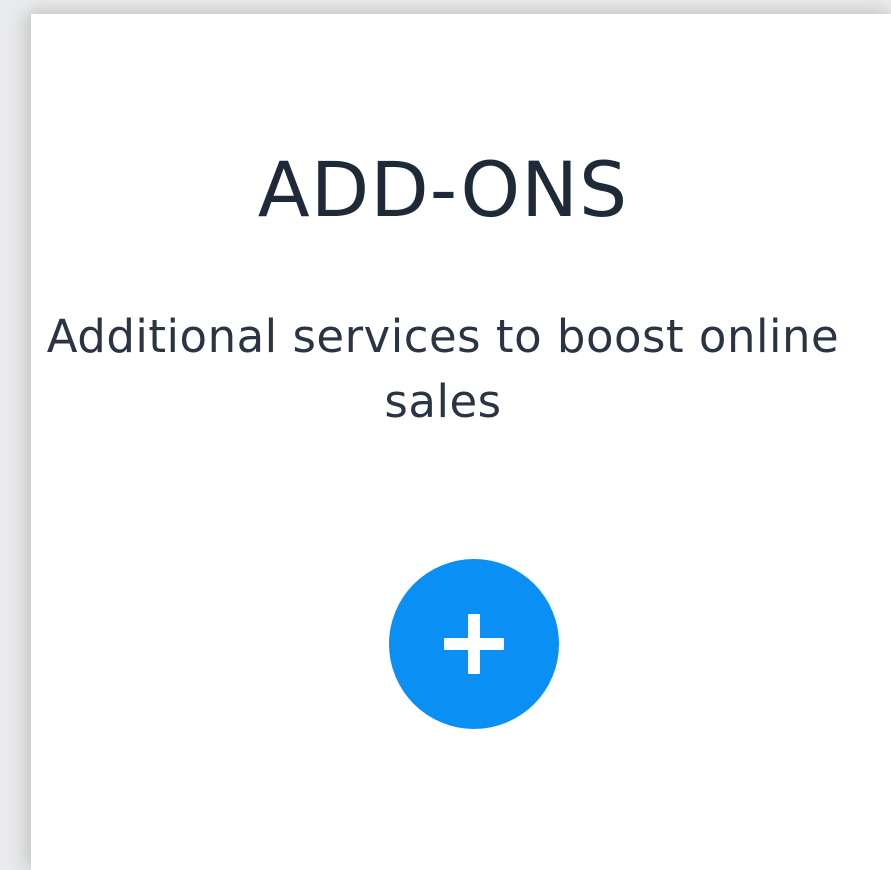 The image size is (891, 870). I want to click on plus-icon, so click(474, 644).